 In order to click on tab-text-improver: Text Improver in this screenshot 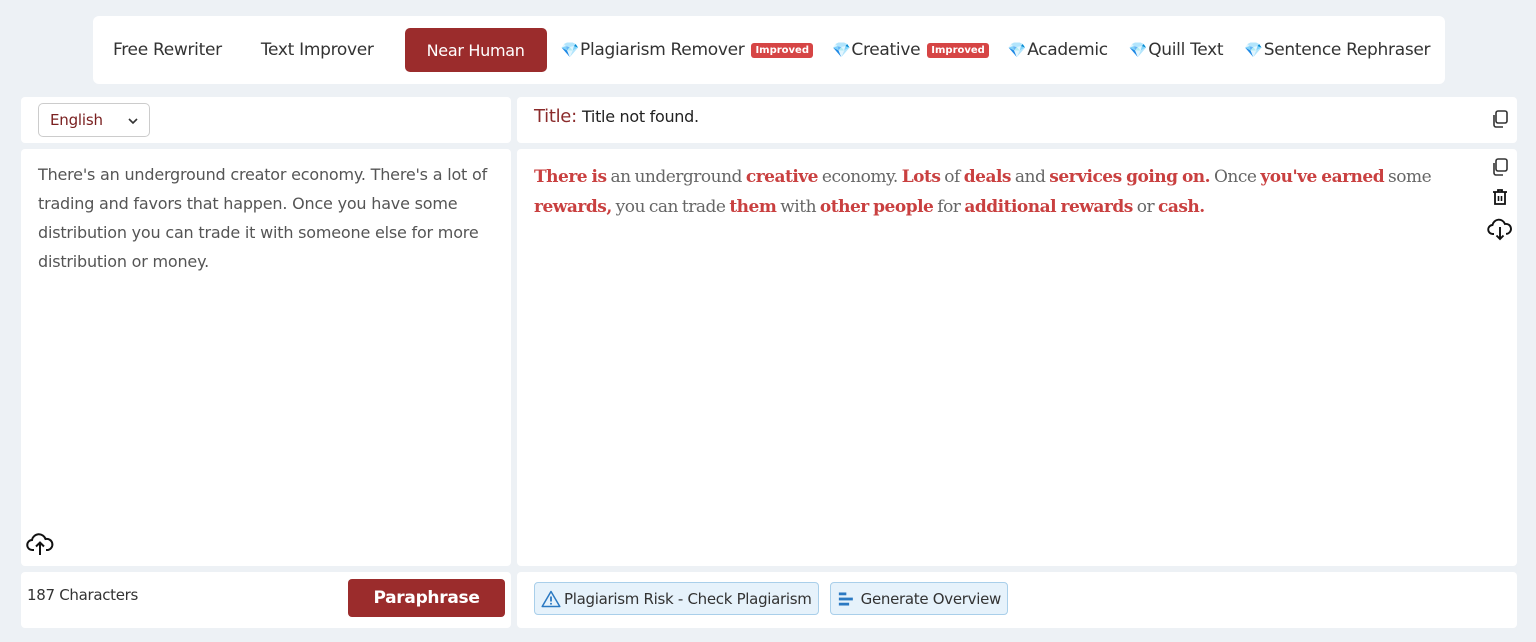, I will do `click(317, 50)`.